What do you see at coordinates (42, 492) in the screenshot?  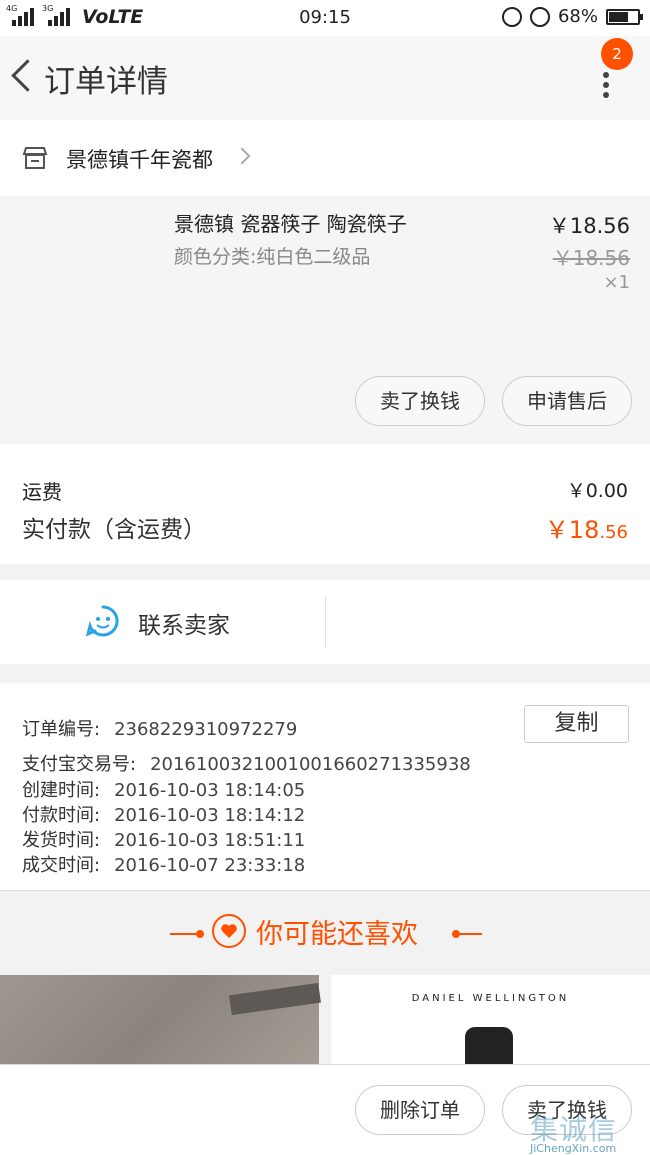 I see `shipping-label: 运费` at bounding box center [42, 492].